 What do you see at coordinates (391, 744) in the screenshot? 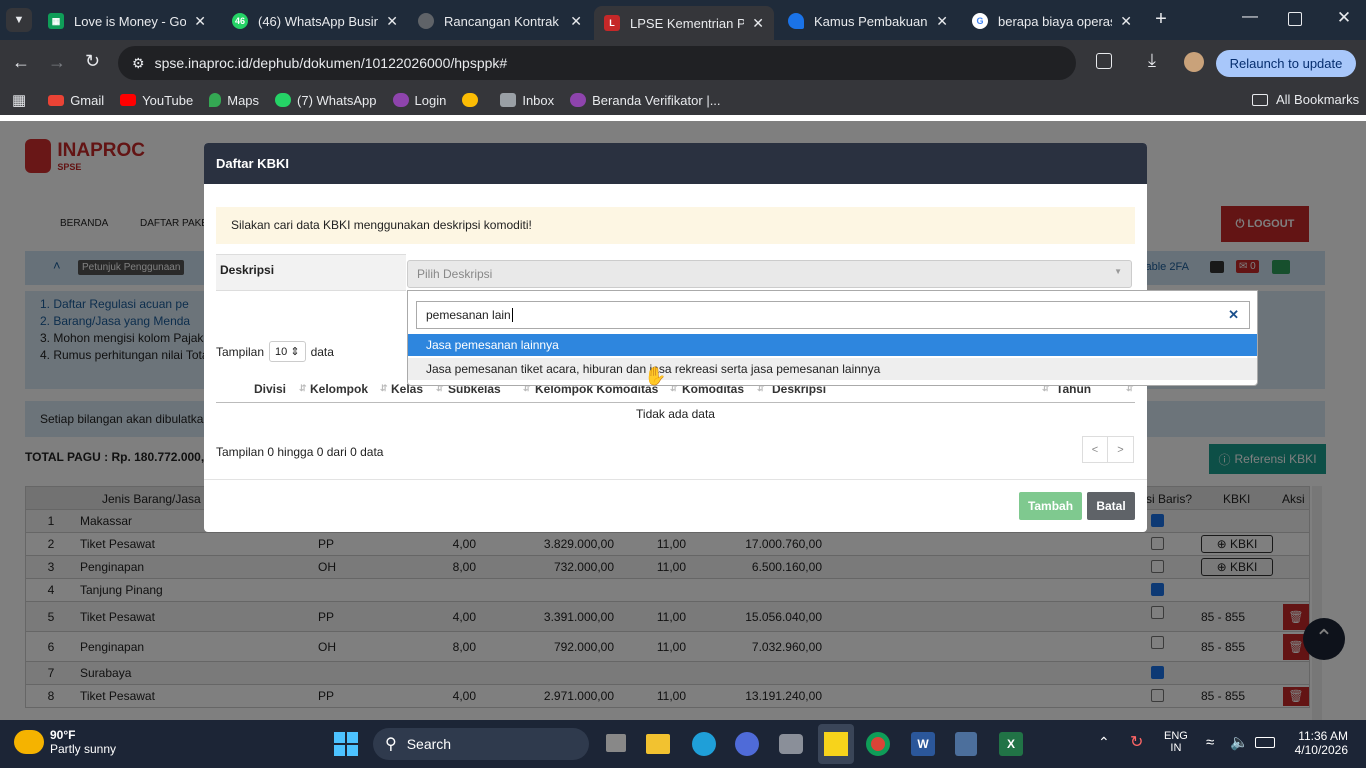
I see `search-icon: ⚲` at bounding box center [391, 744].